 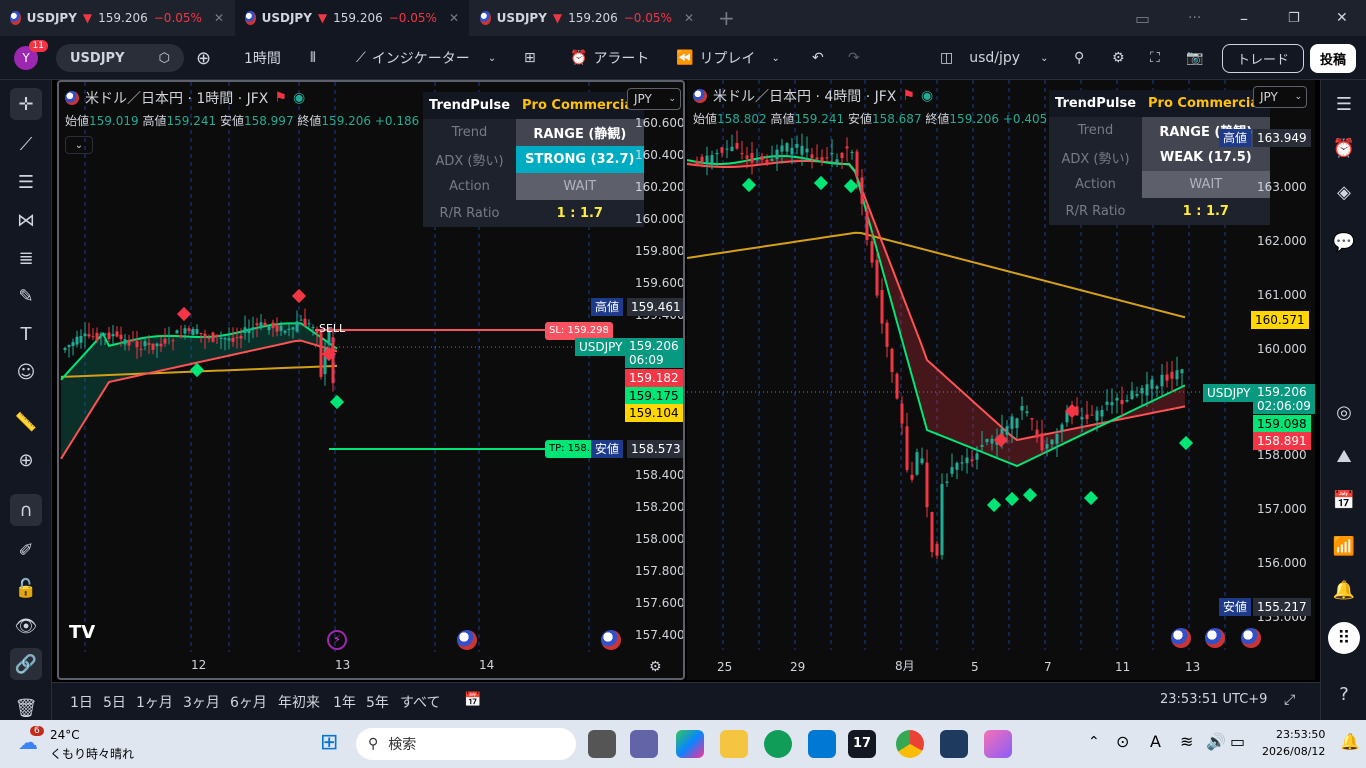 I want to click on ruler-icon: 📏, so click(x=26, y=422).